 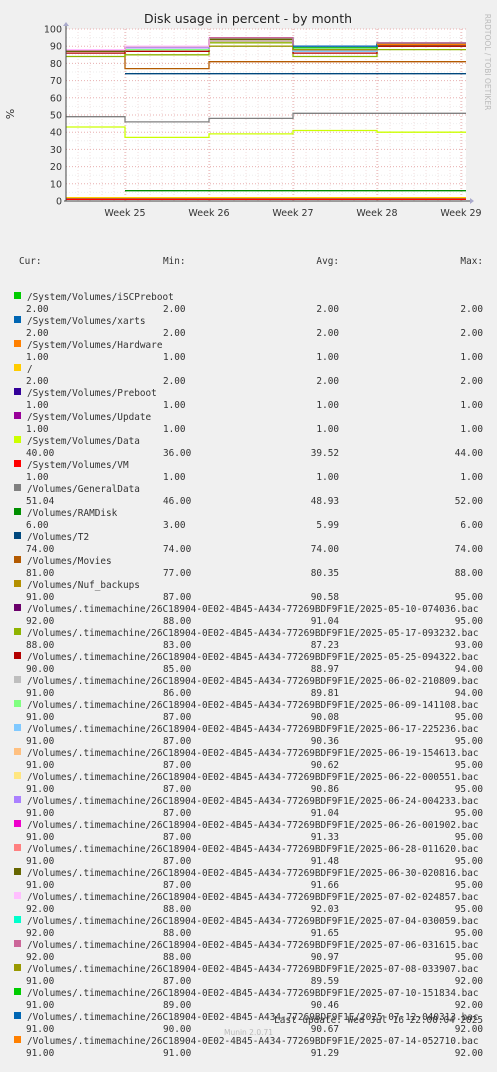 What do you see at coordinates (471, 525) in the screenshot?
I see `legend-max-value: 6.00` at bounding box center [471, 525].